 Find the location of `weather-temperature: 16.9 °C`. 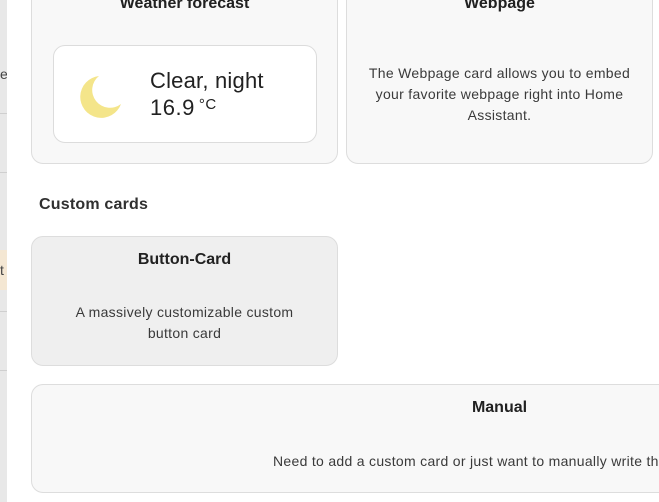

weather-temperature: 16.9 °C is located at coordinates (183, 108).